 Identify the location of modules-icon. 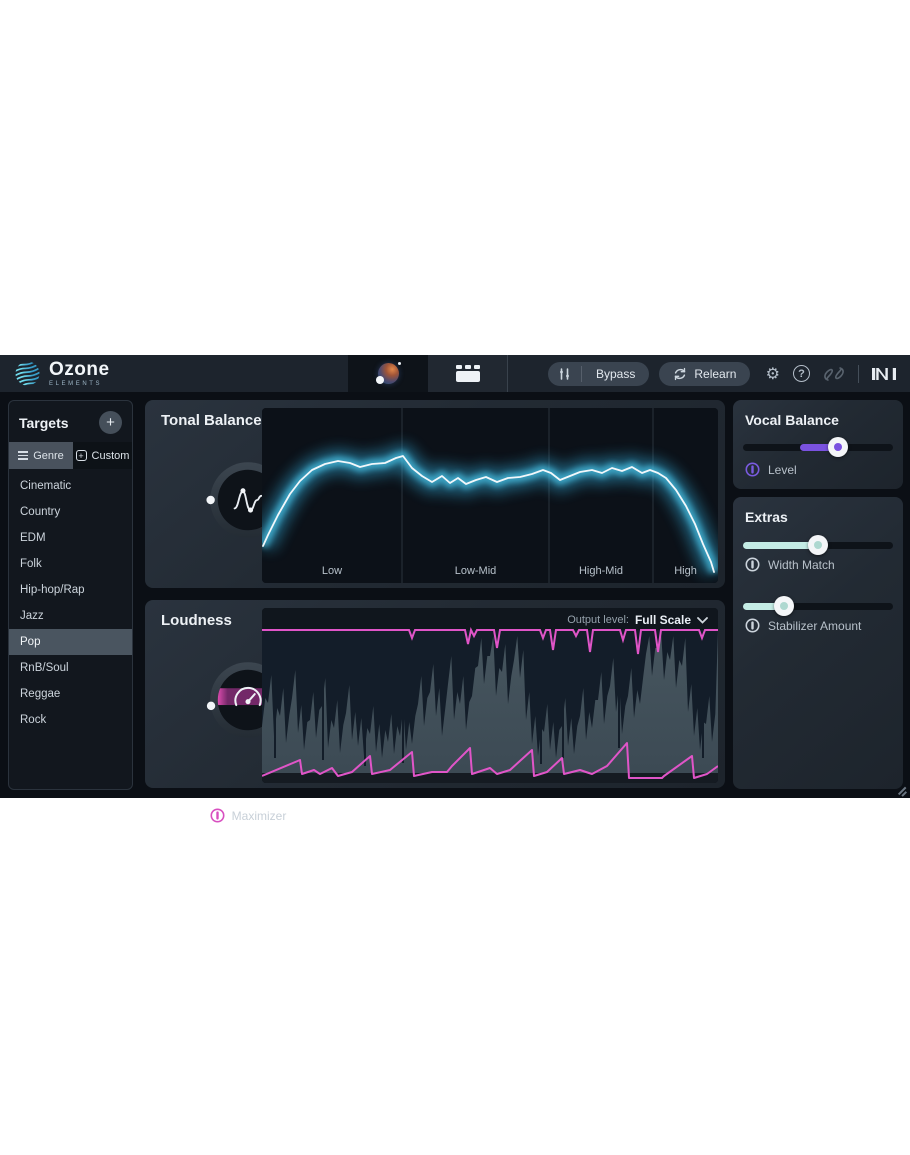
(467, 373).